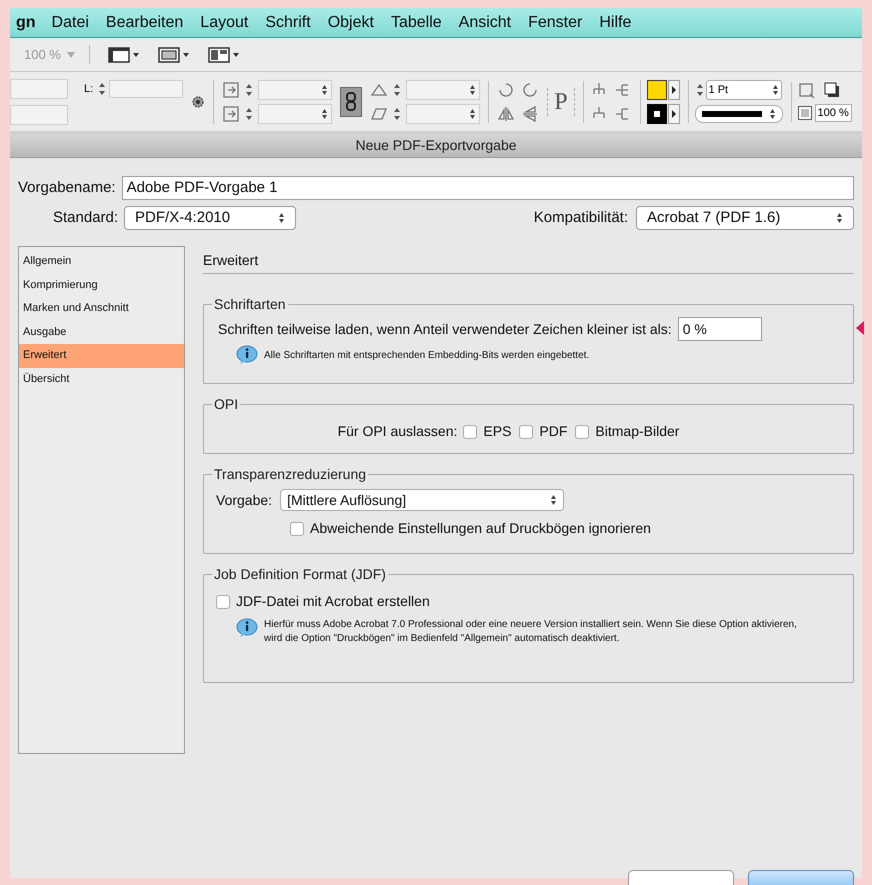 The image size is (872, 885). What do you see at coordinates (531, 632) in the screenshot?
I see `info-text: Hierfür muss Adobe Acrobat 7.0 Professional oder eine neuere Version installiert sein. Wenn Sie diese Option aktivieren, wird die Option "Druckbögen" im Bedienfeld "Allgemein" automatisch deaktiviert.` at bounding box center [531, 632].